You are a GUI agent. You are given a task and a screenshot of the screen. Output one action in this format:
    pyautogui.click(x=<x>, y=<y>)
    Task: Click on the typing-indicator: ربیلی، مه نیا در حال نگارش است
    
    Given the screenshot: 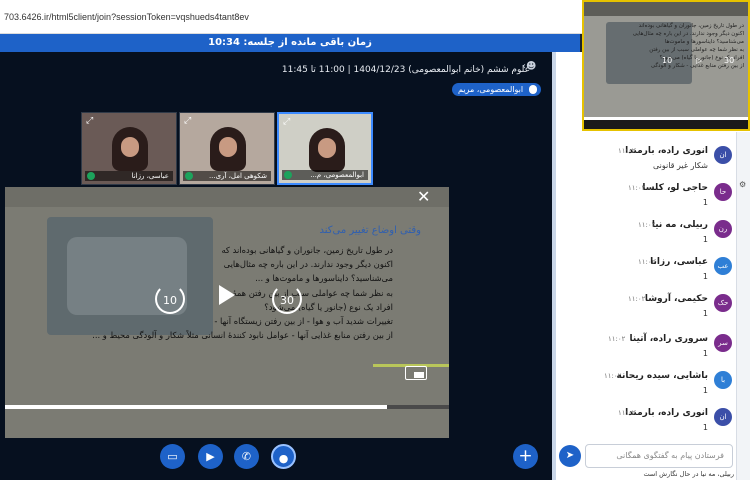 What is the action you would take?
    pyautogui.click(x=688, y=474)
    